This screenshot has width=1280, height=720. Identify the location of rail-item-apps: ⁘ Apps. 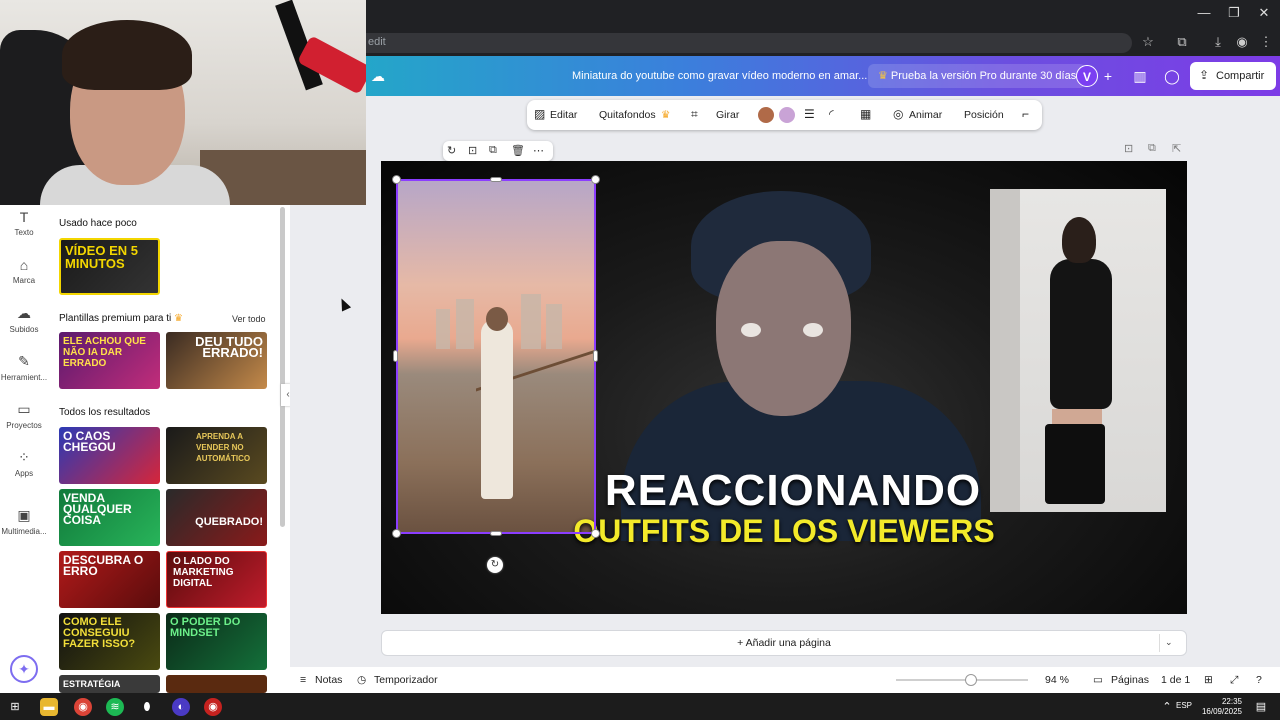
(24, 463).